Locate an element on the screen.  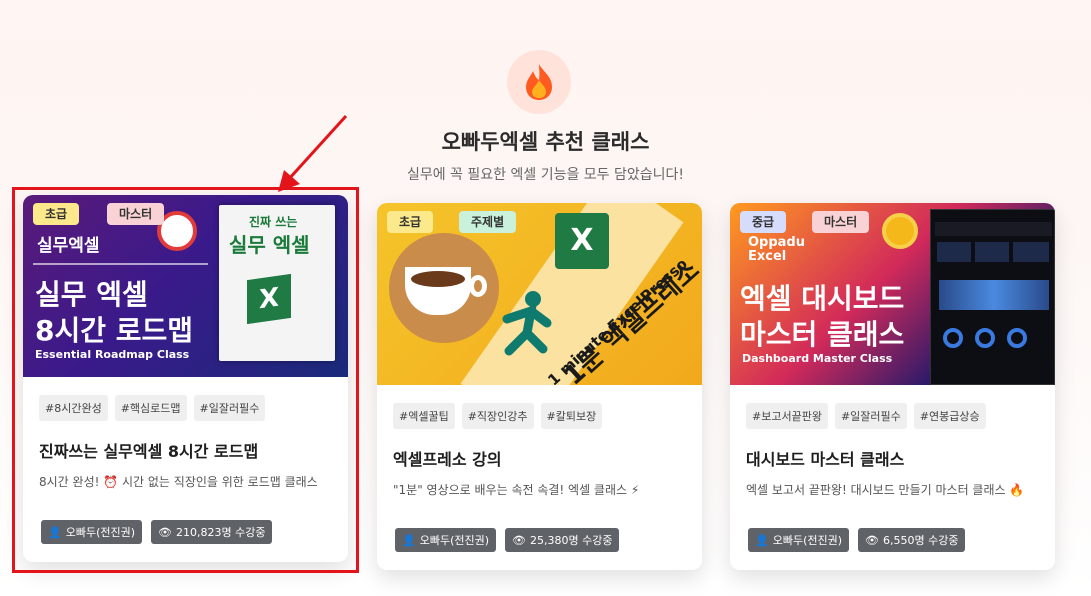
course-description: 8시간 완성! ⏰ 시간 없는 직장인을 위한 로드맵 클래스 is located at coordinates (178, 482).